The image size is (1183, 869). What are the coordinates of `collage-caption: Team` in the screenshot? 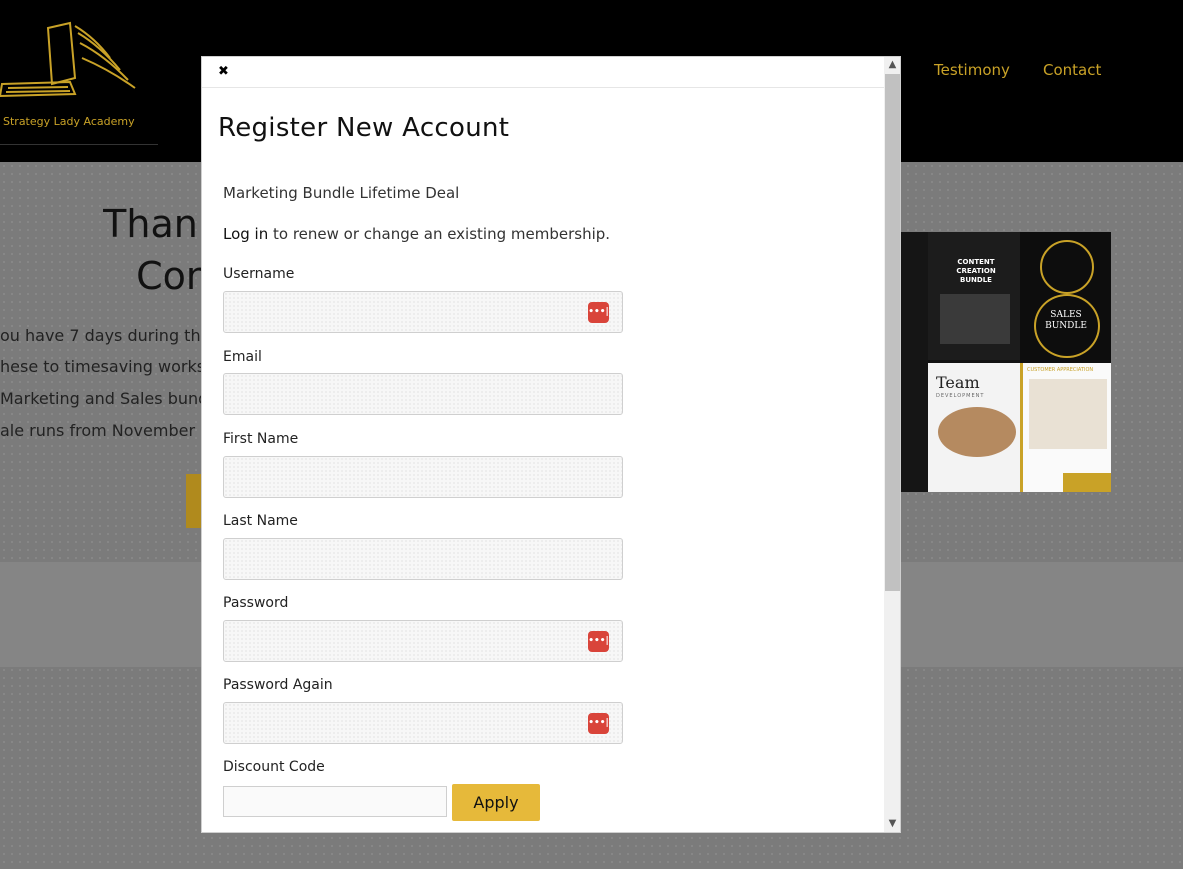 It's located at (958, 382).